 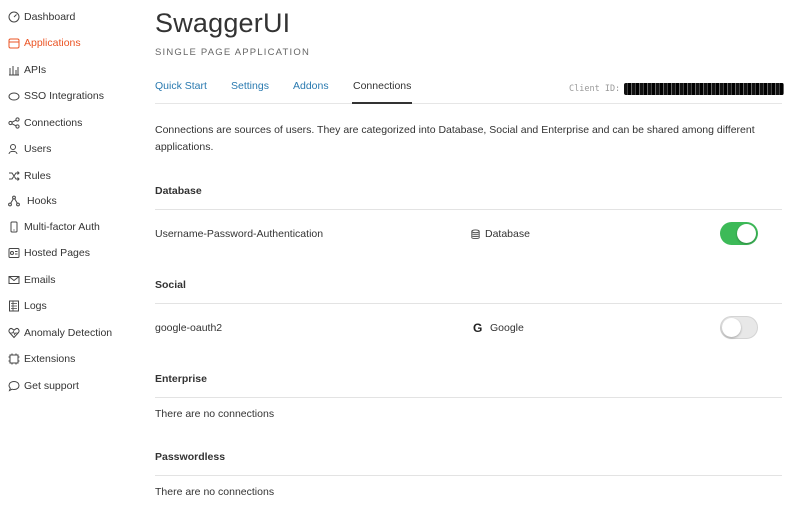 What do you see at coordinates (68, 333) in the screenshot?
I see `sidebar-item-label: Anomaly Detection` at bounding box center [68, 333].